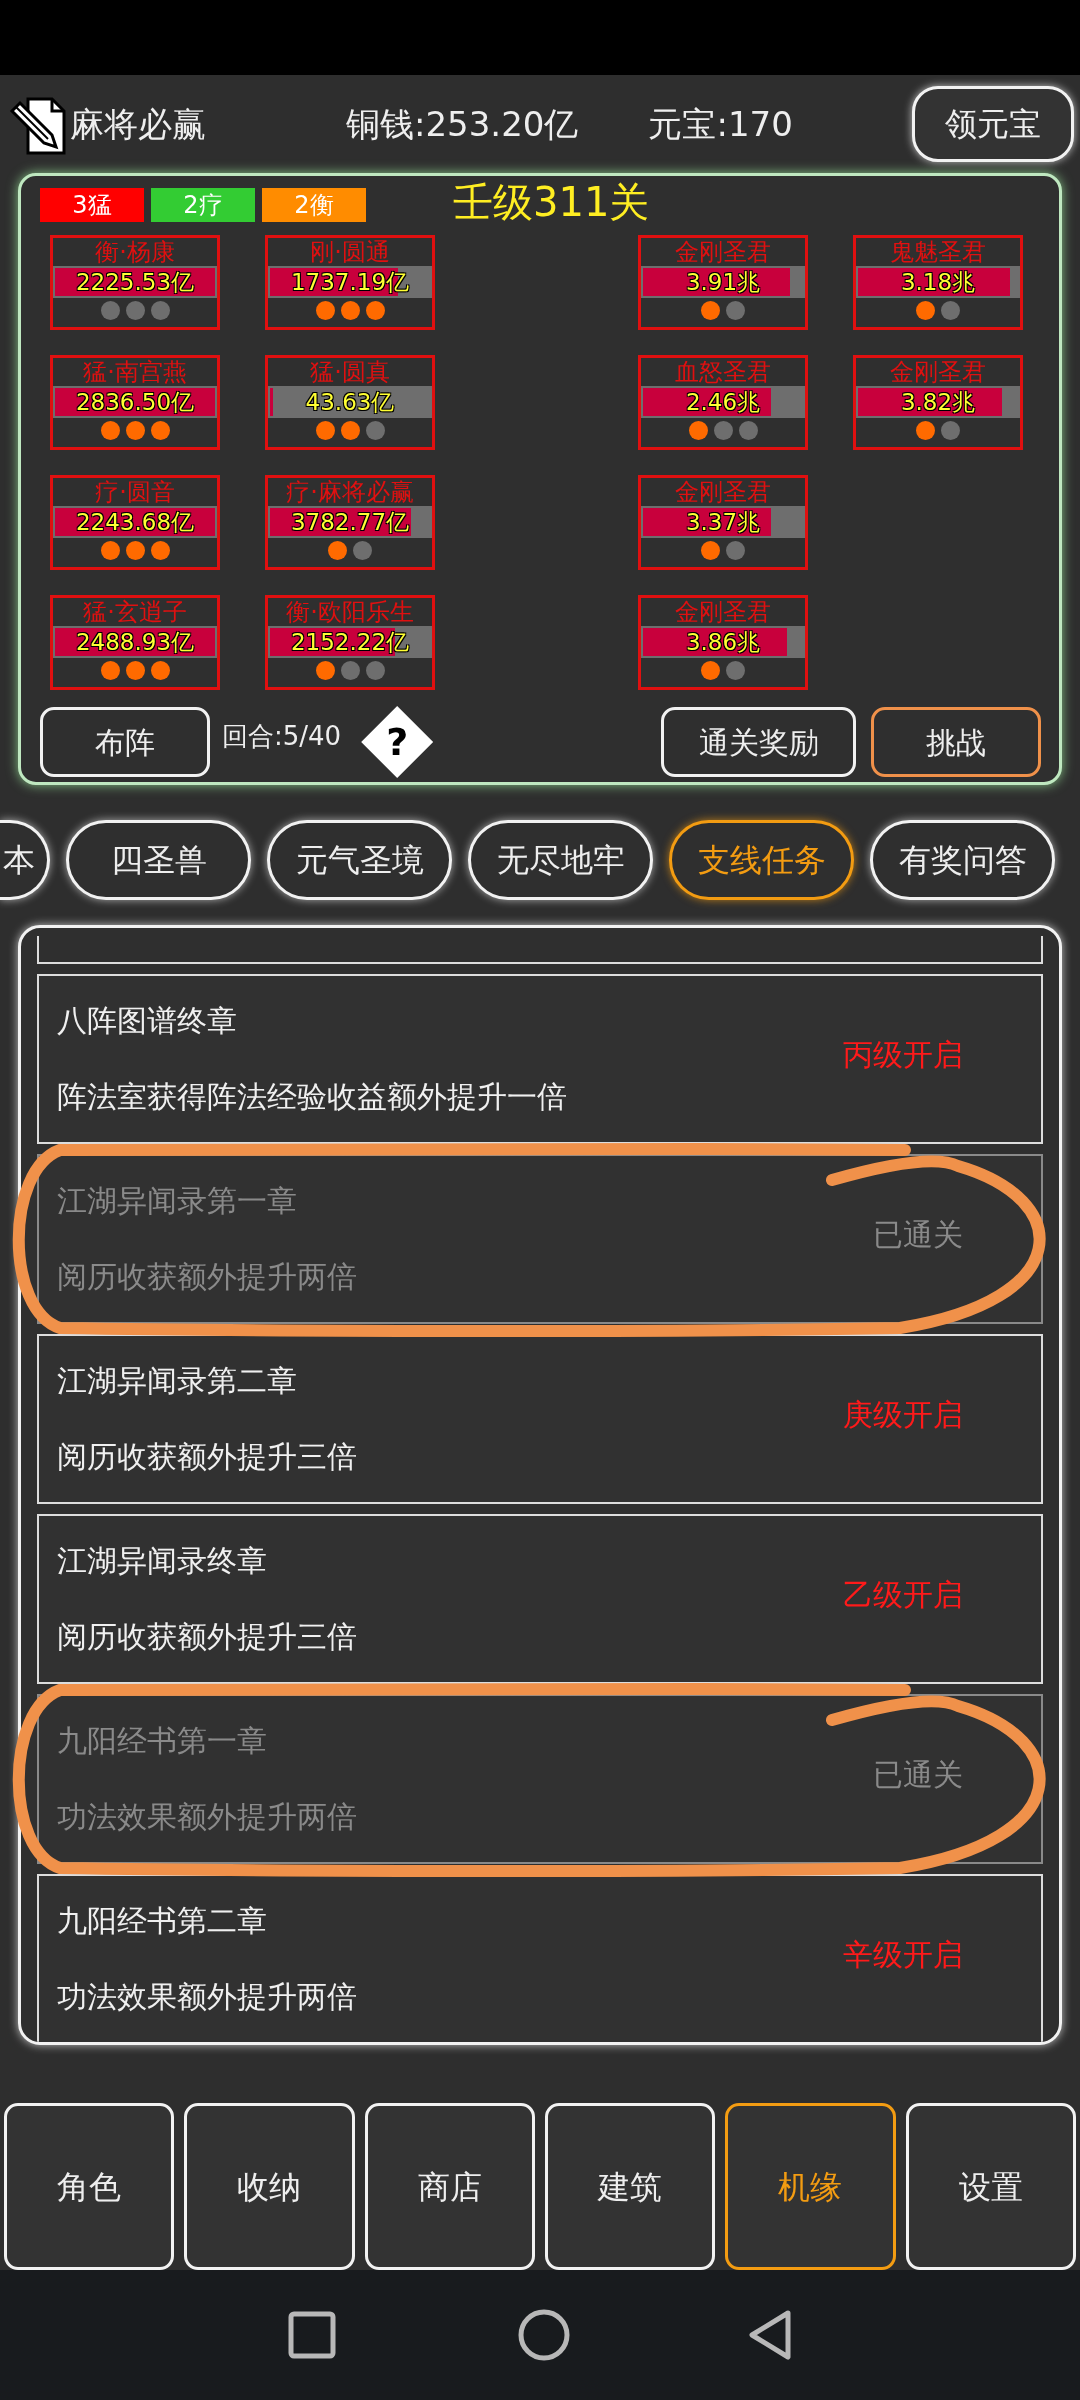 The image size is (1080, 2400). I want to click on health-value: 3782.77亿, so click(350, 522).